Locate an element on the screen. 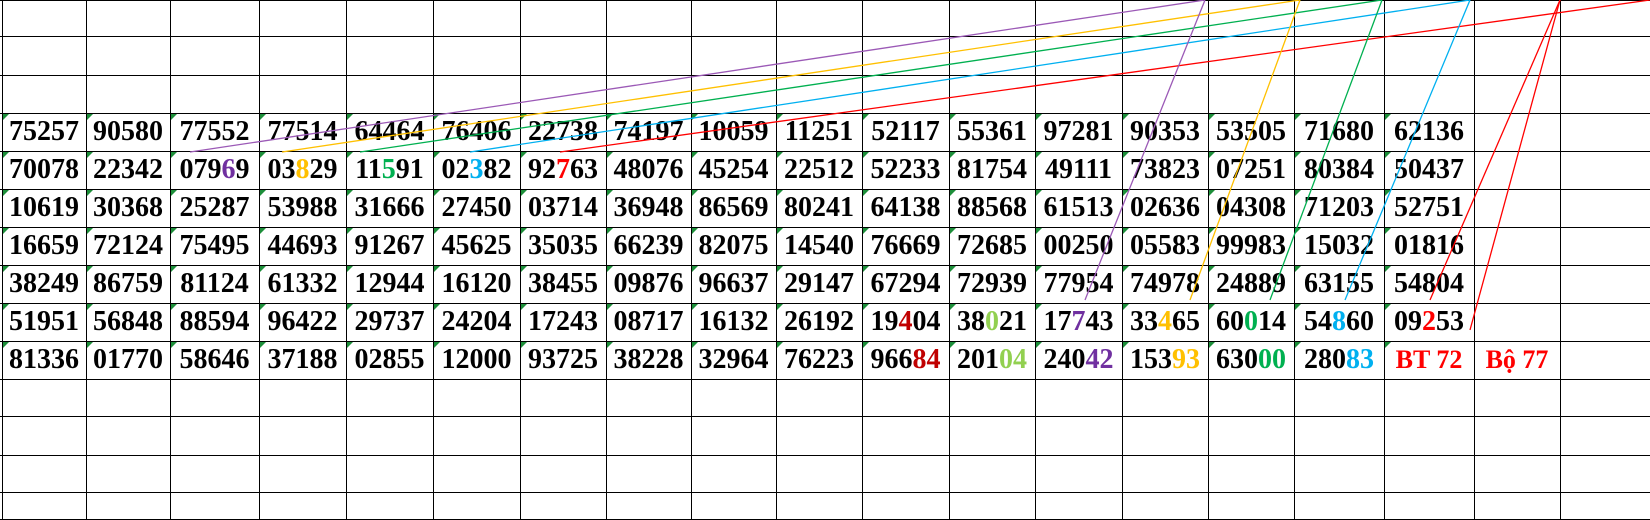 Image resolution: width=1650 pixels, height=520 pixels. grid-cell: 51951 is located at coordinates (44, 322).